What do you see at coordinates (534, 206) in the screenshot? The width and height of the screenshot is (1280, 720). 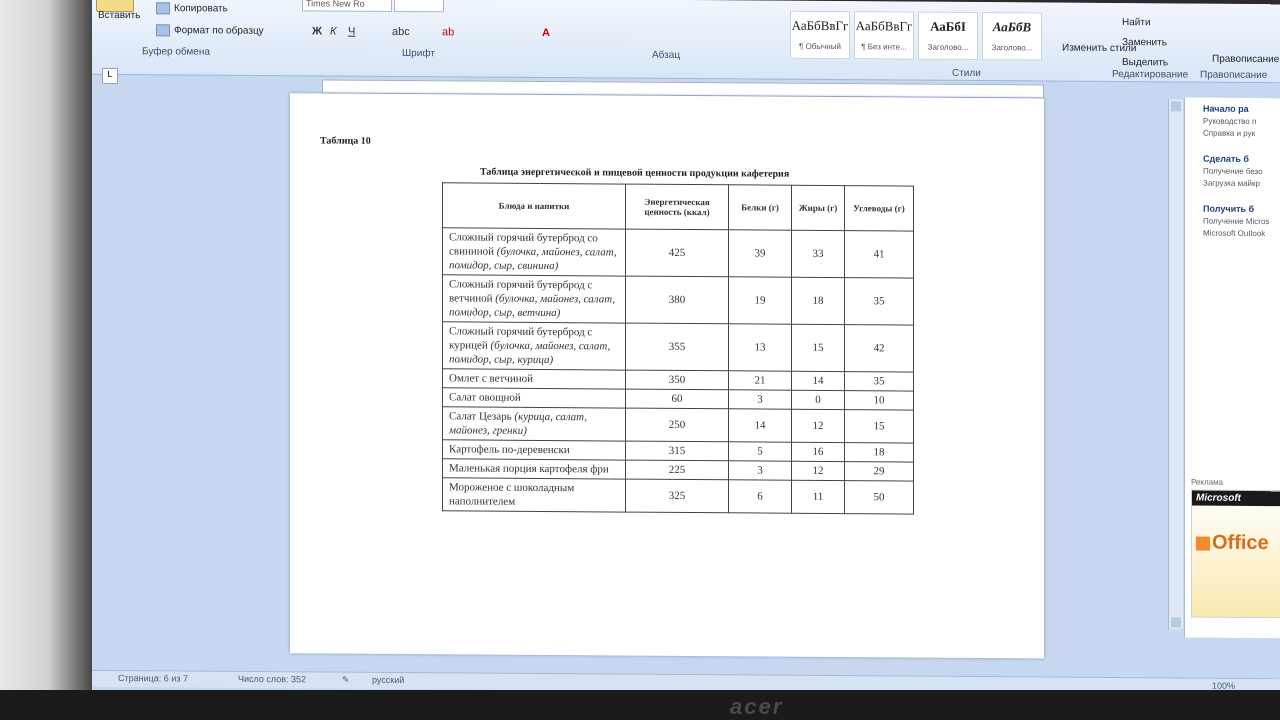 I see `header-dishes: Блюда и напитки` at bounding box center [534, 206].